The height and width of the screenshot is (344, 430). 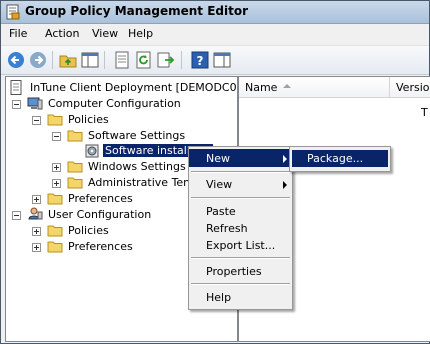 What do you see at coordinates (132, 120) in the screenshot?
I see `tree-node-policies: Policies` at bounding box center [132, 120].